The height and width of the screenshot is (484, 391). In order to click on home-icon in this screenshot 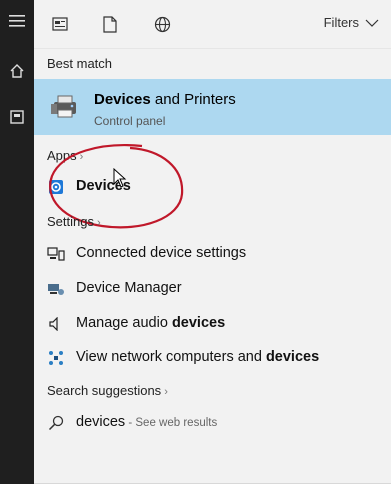, I will do `click(17, 71)`.